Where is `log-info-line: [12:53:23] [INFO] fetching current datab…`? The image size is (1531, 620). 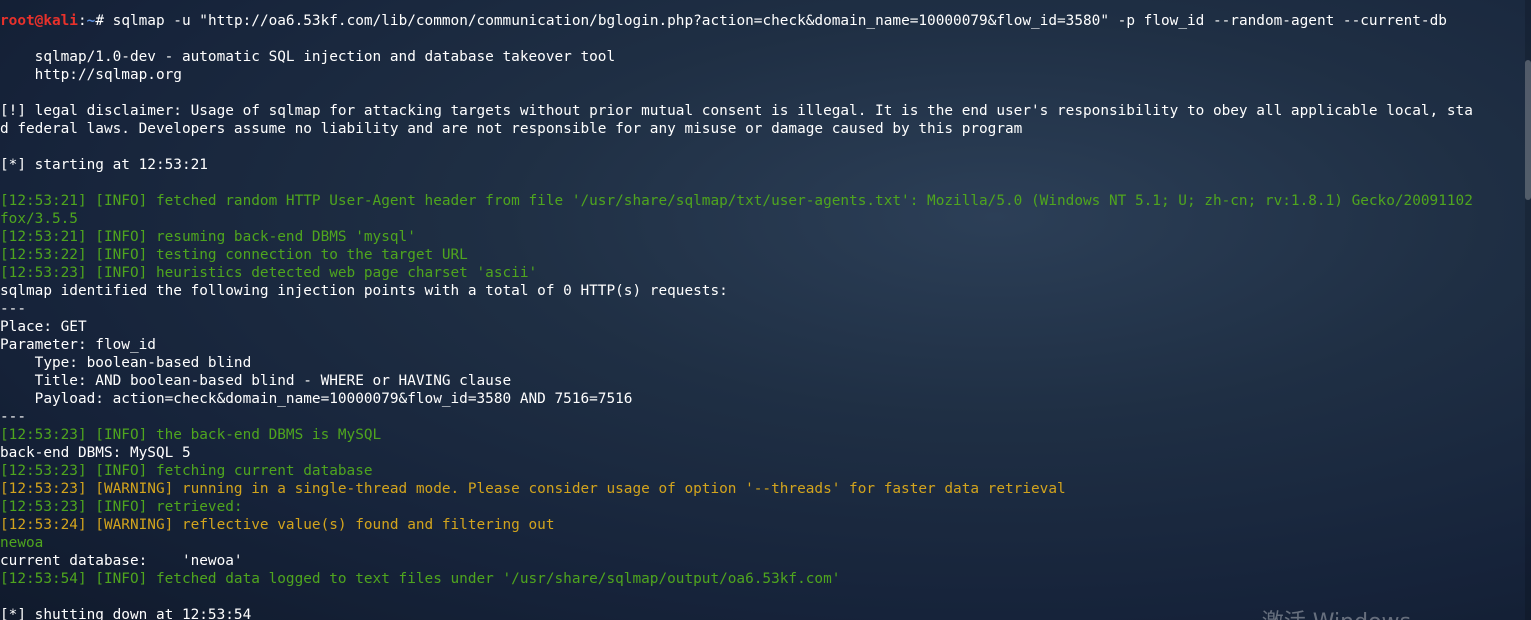
log-info-line: [12:53:23] [INFO] fetching current datab… is located at coordinates (186, 471).